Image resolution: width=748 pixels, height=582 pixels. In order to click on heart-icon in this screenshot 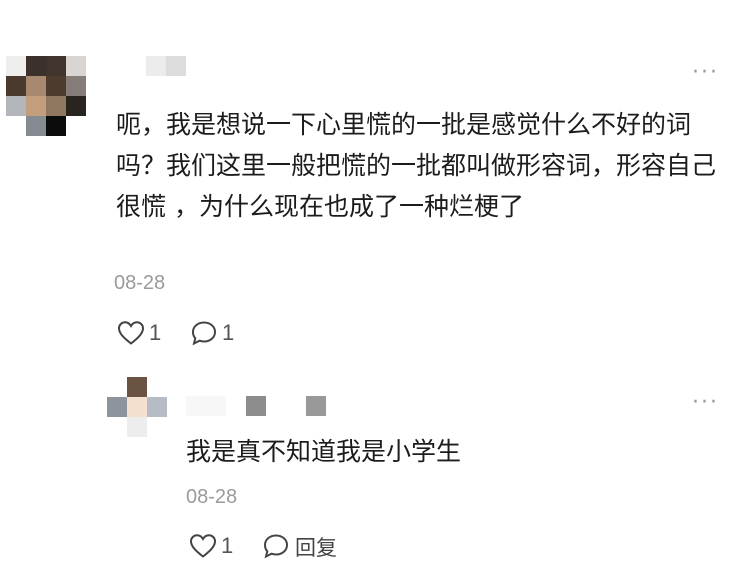, I will do `click(131, 333)`.